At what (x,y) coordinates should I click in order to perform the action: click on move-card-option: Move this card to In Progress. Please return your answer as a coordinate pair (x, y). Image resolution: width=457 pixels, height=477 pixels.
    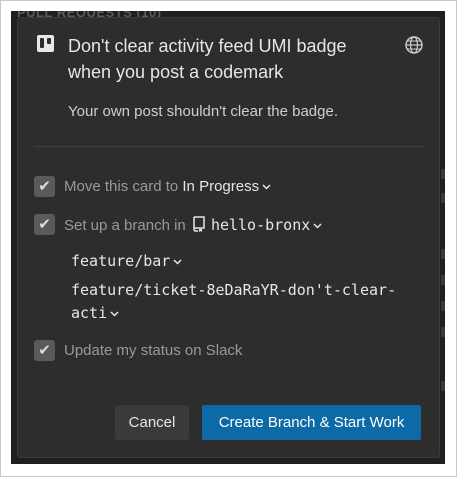
    Looking at the image, I should click on (167, 186).